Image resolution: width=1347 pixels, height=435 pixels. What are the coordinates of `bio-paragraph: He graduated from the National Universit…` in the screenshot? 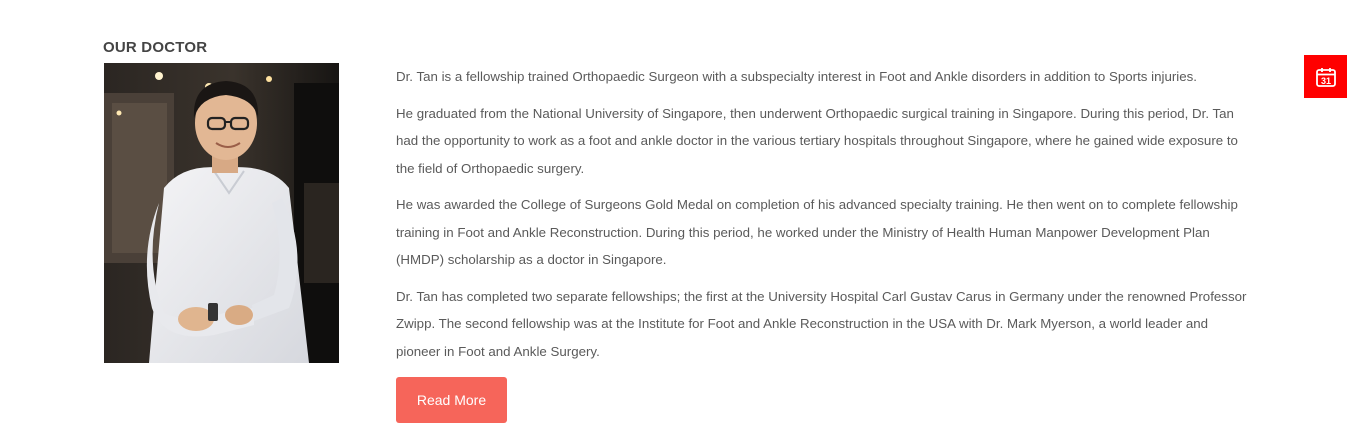 It's located at (817, 140).